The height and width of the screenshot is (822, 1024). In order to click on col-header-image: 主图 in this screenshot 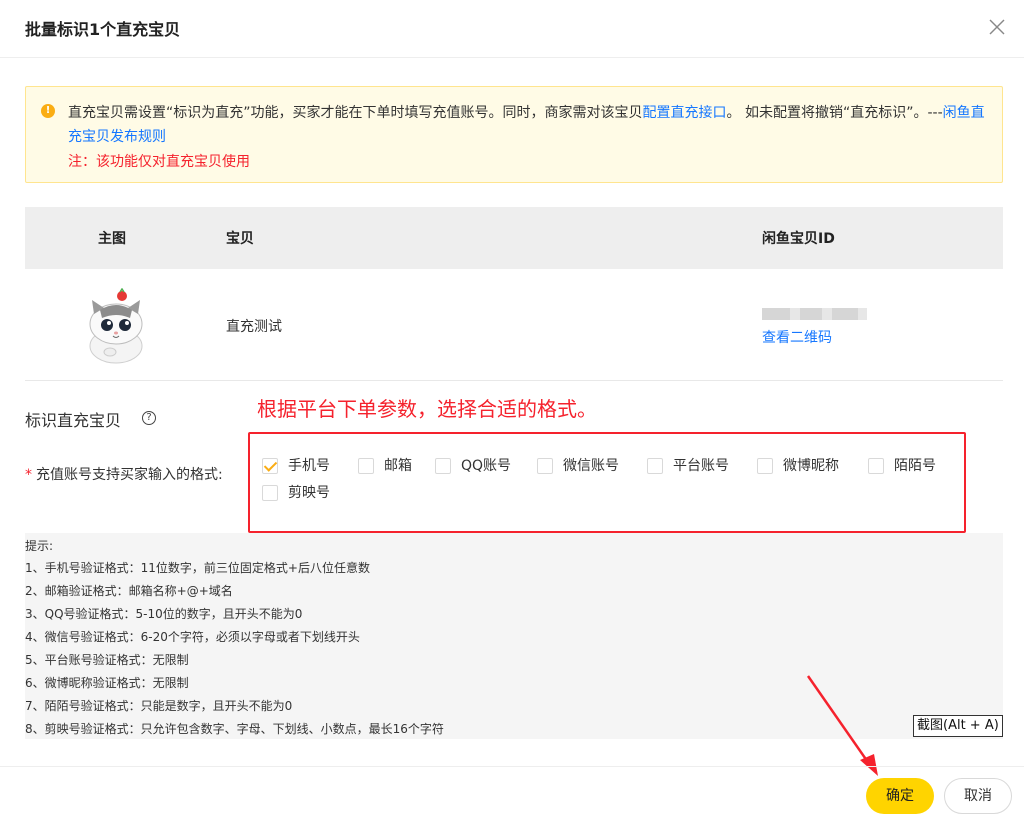, I will do `click(112, 239)`.